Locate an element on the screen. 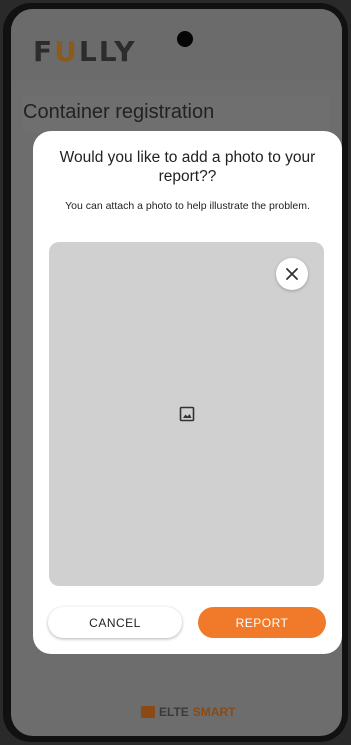 This screenshot has height=745, width=351. footer-brand-logo: ELTE SMART is located at coordinates (188, 712).